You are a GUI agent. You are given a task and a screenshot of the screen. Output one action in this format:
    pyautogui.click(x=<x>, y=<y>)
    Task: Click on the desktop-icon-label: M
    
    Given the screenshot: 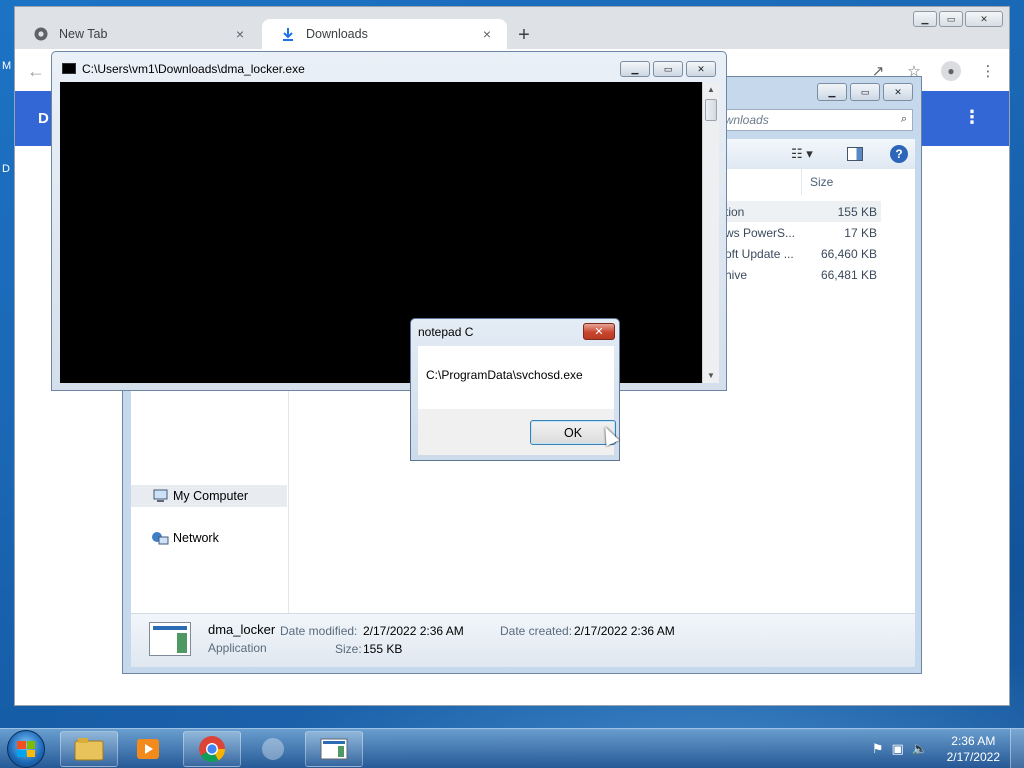 What is the action you would take?
    pyautogui.click(x=6, y=66)
    